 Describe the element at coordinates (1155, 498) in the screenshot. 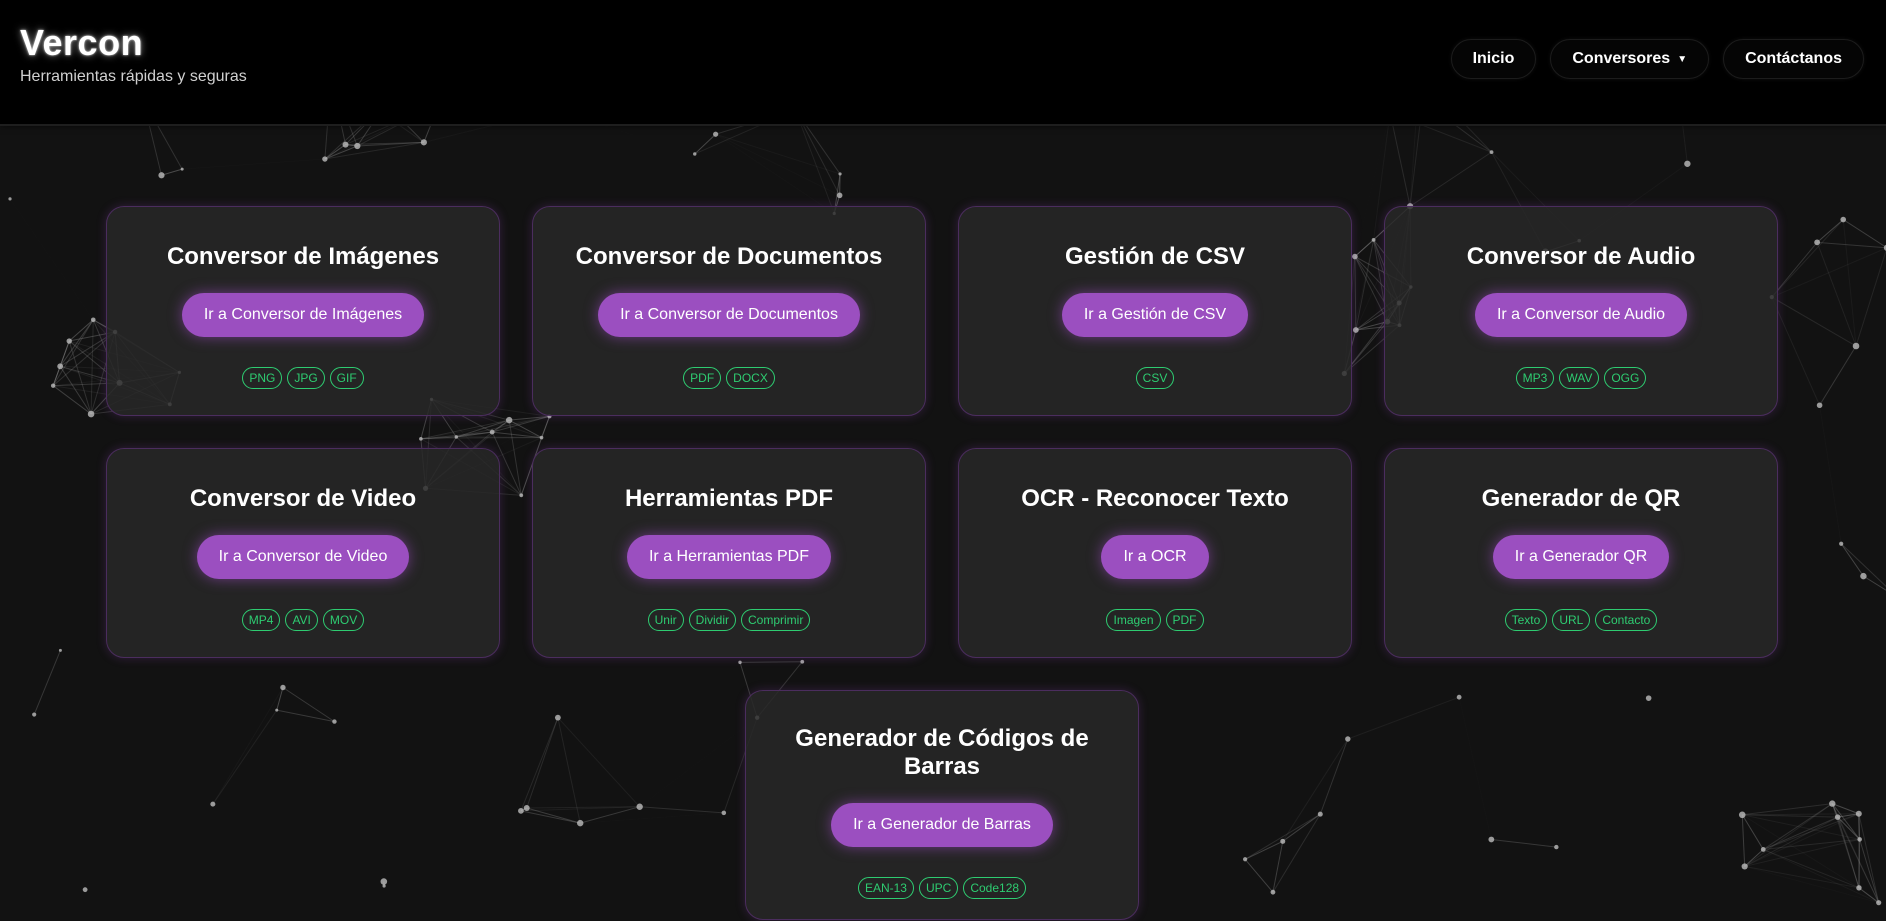

I see `card-title: OCR - Reconocer Texto` at that location.